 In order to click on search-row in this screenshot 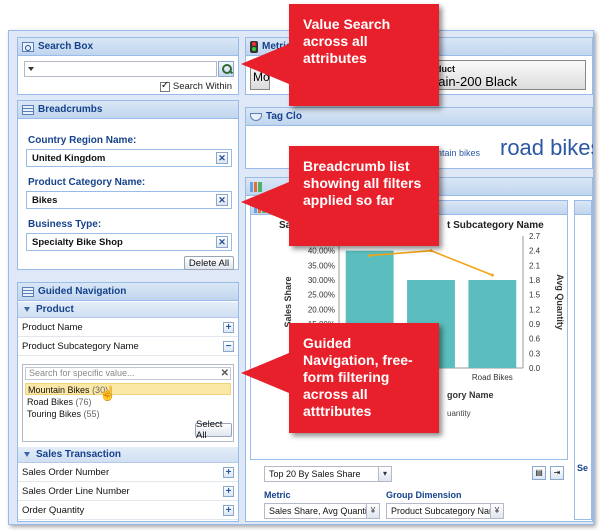, I will do `click(129, 69)`.